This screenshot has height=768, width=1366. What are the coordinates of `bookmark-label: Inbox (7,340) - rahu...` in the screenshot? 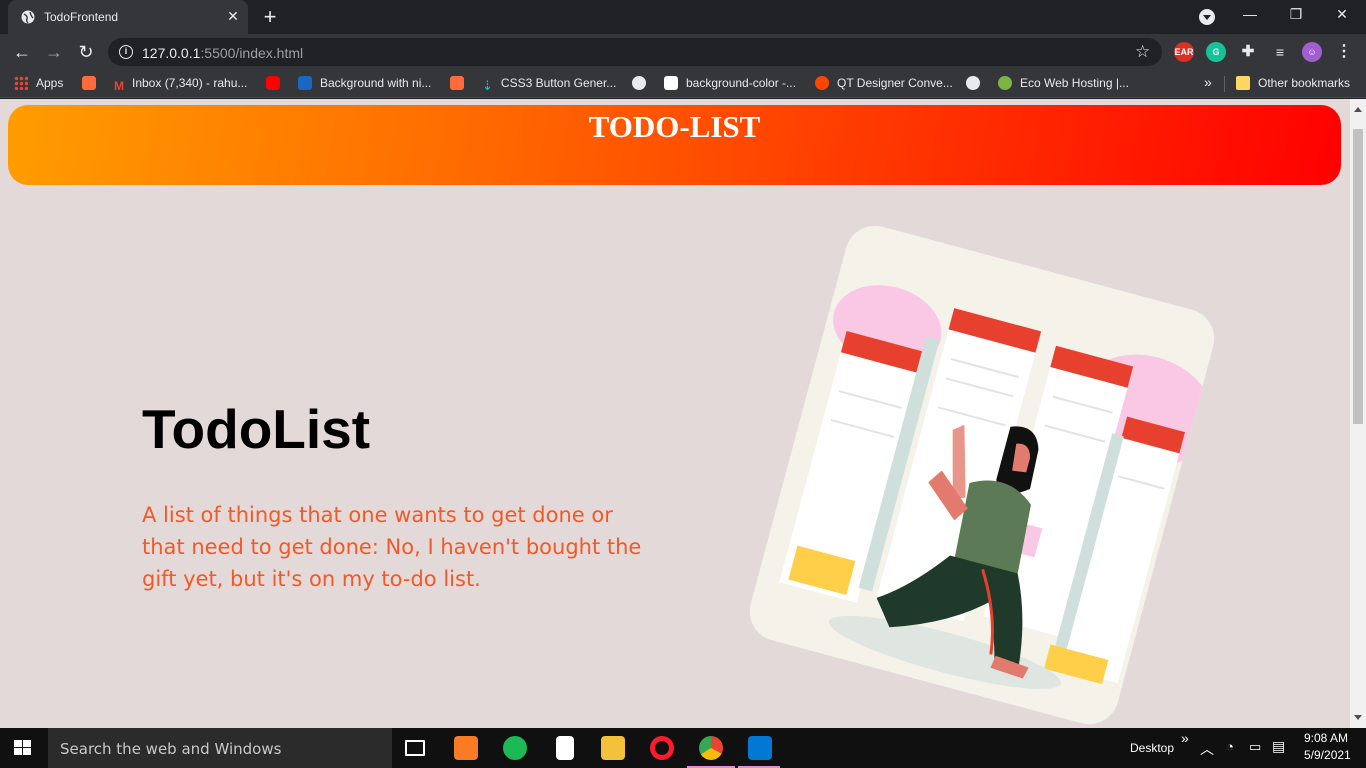 It's located at (190, 83).